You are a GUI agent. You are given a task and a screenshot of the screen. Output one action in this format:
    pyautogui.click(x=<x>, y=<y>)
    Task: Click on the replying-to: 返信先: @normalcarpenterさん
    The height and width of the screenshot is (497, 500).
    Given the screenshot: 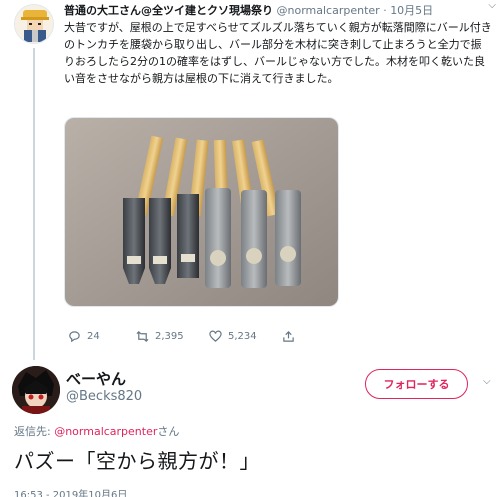 What is the action you would take?
    pyautogui.click(x=96, y=431)
    